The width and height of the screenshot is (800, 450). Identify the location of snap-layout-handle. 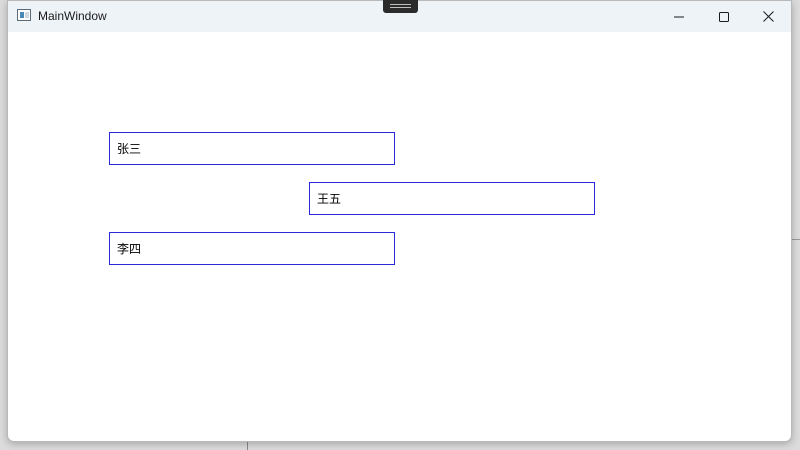
(400, 6).